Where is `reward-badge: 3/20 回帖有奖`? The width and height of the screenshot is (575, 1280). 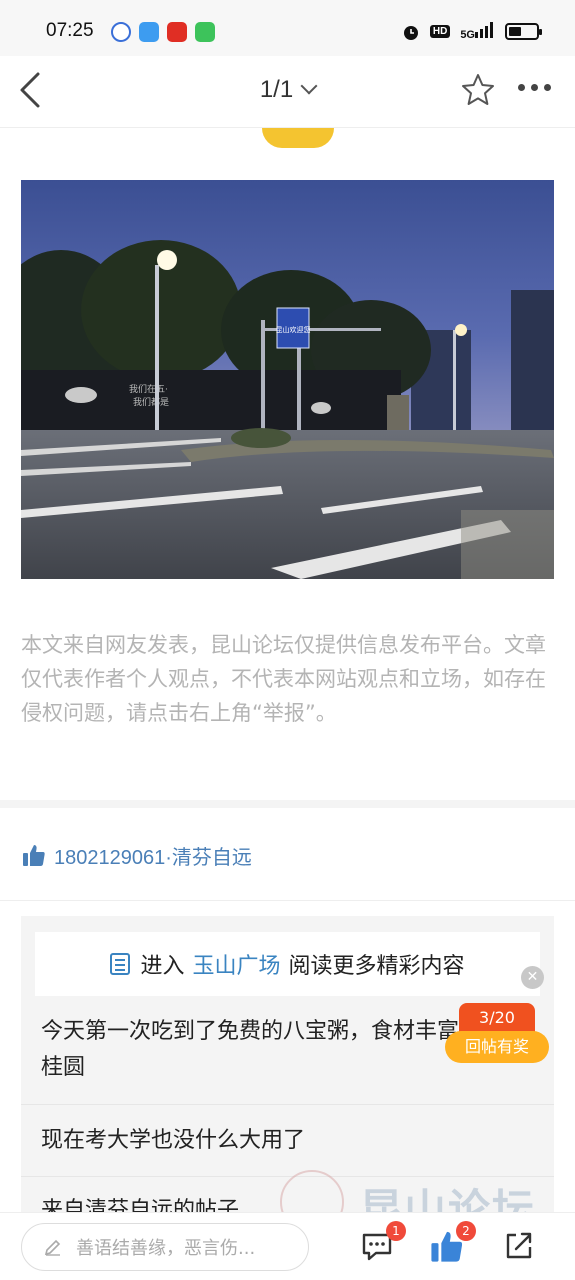 reward-badge: 3/20 回帖有奖 is located at coordinates (497, 1033).